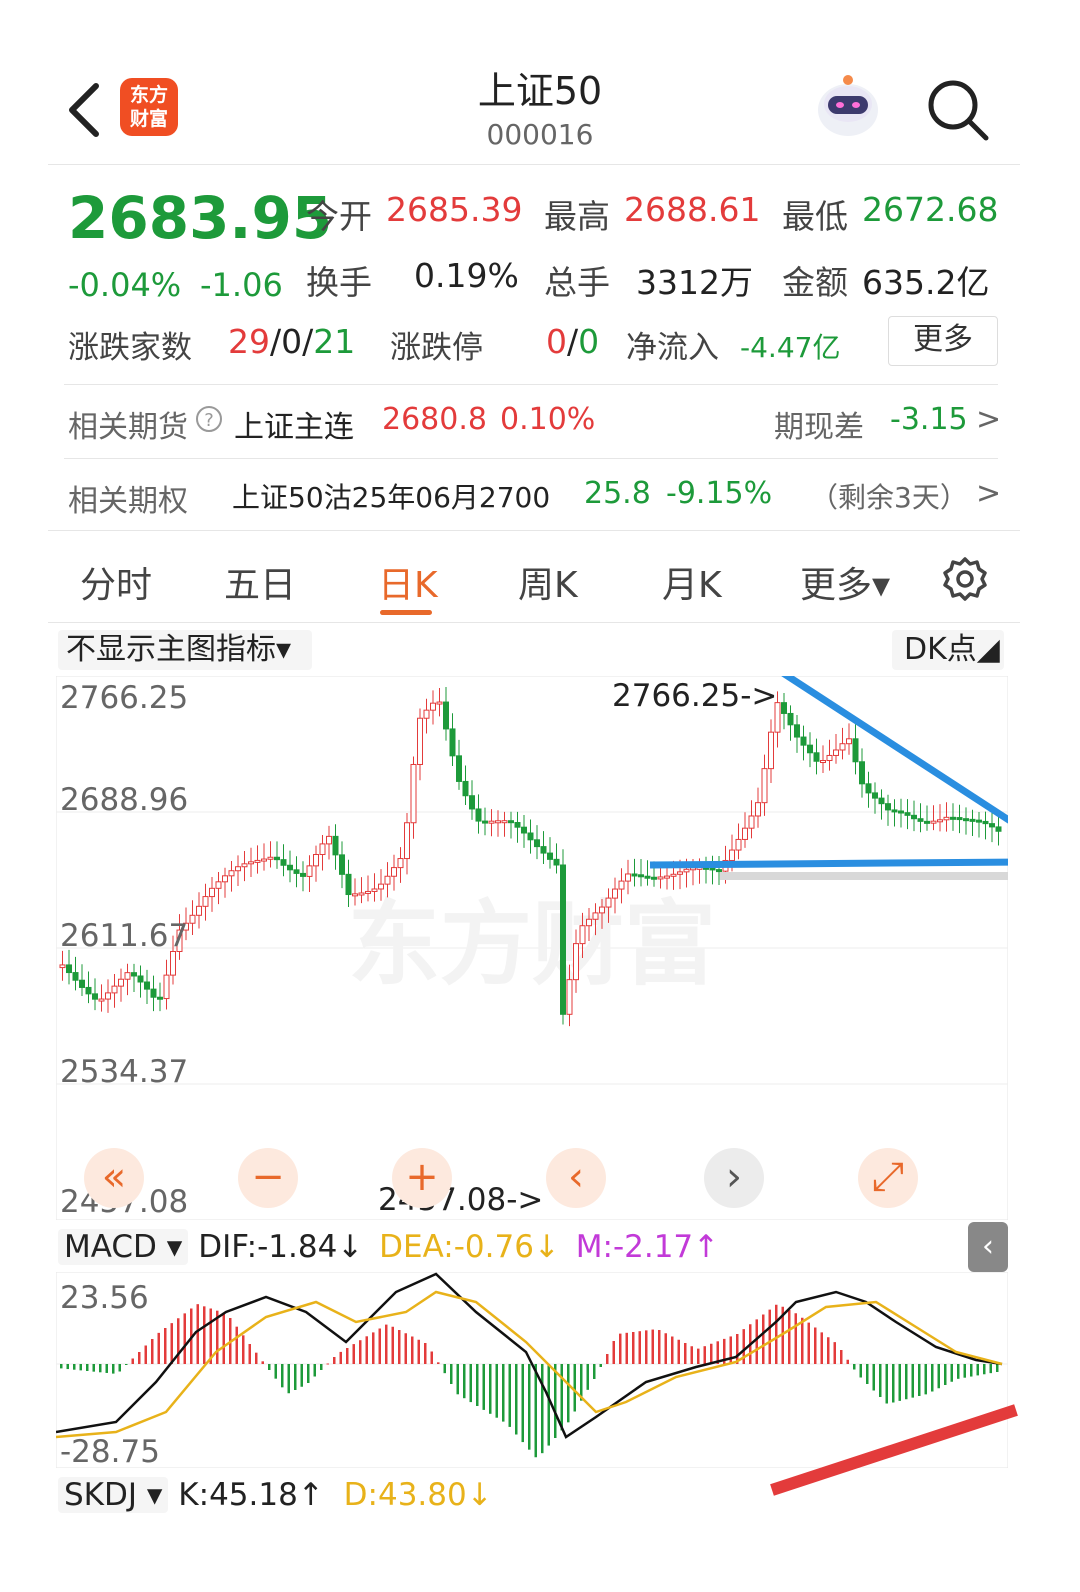 This screenshot has width=1080, height=1592. Describe the element at coordinates (130, 348) in the screenshot. I see `breadth-label: 涨跌家数` at that location.